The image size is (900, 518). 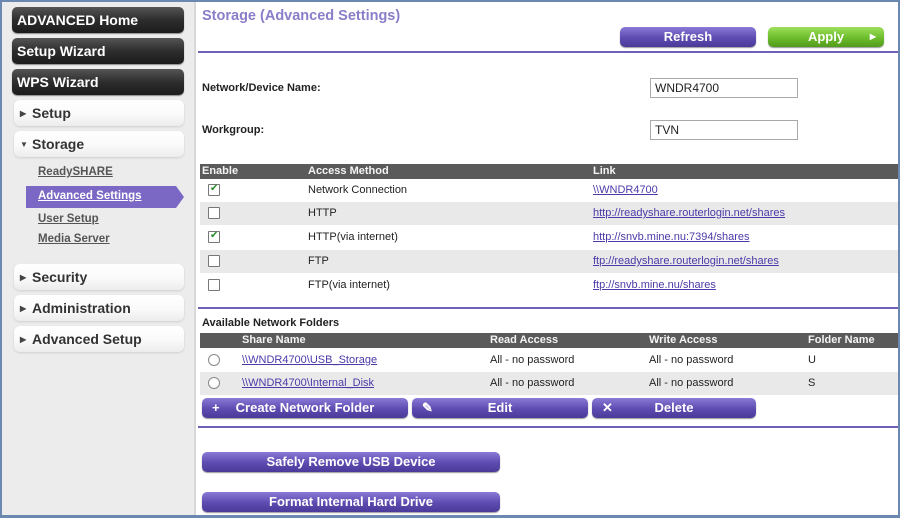 I want to click on table-row: Network Connection \\WNDR4700, so click(x=549, y=190).